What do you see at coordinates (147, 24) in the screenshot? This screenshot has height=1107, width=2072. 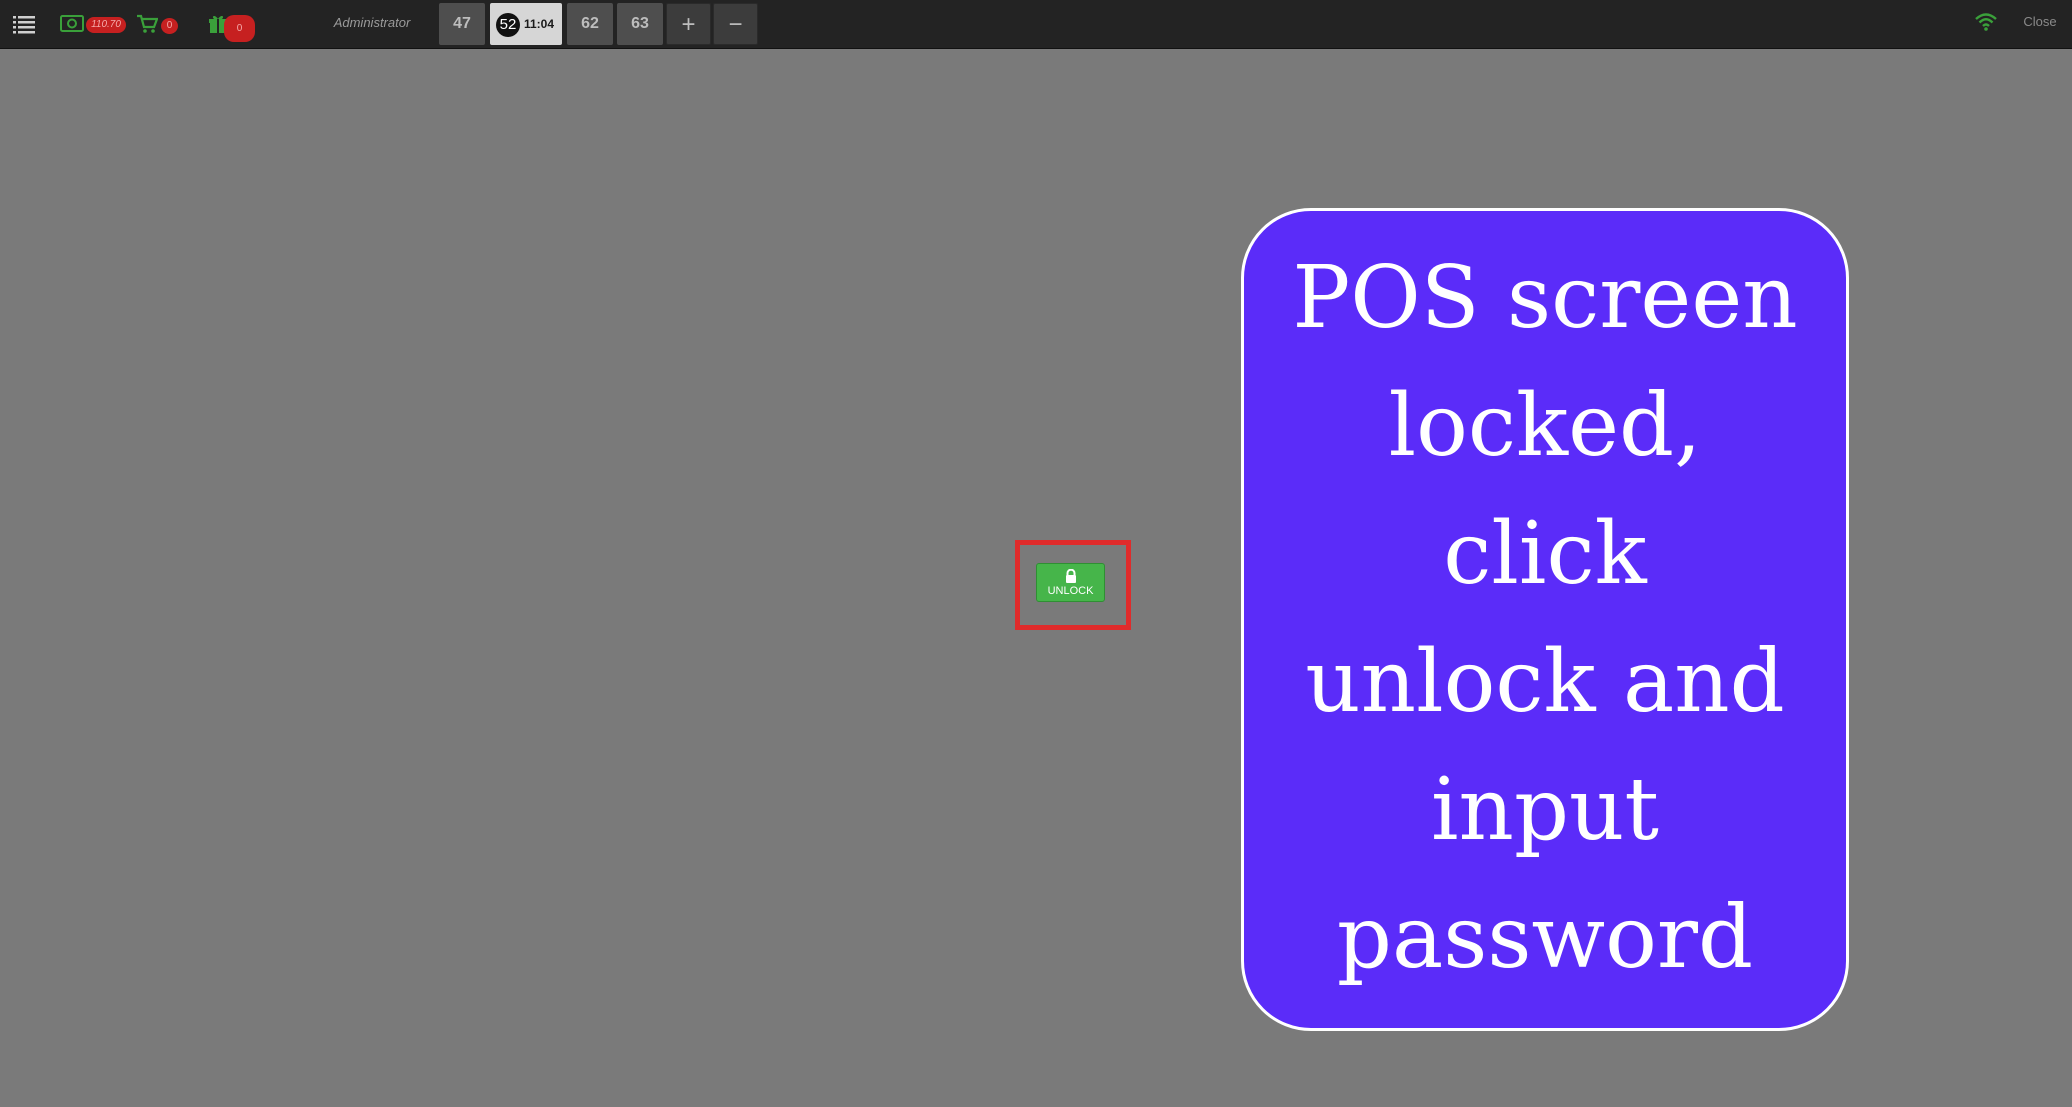 I see `cart-icon` at bounding box center [147, 24].